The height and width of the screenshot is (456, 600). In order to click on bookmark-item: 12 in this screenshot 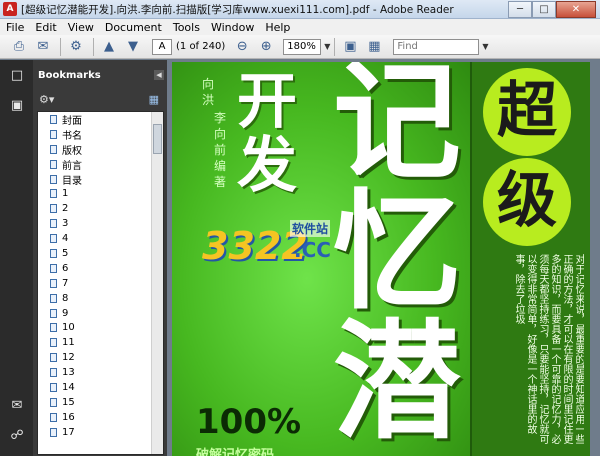, I will do `click(100, 357)`.